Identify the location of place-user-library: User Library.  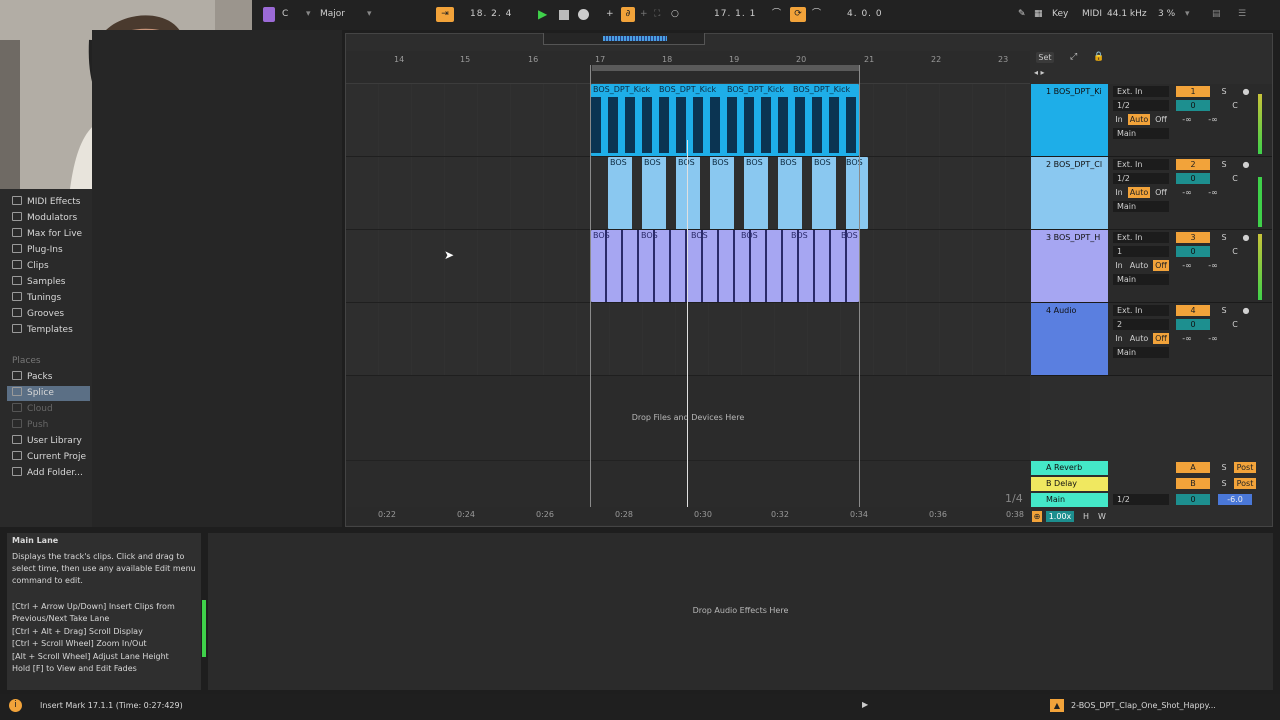
(47, 441).